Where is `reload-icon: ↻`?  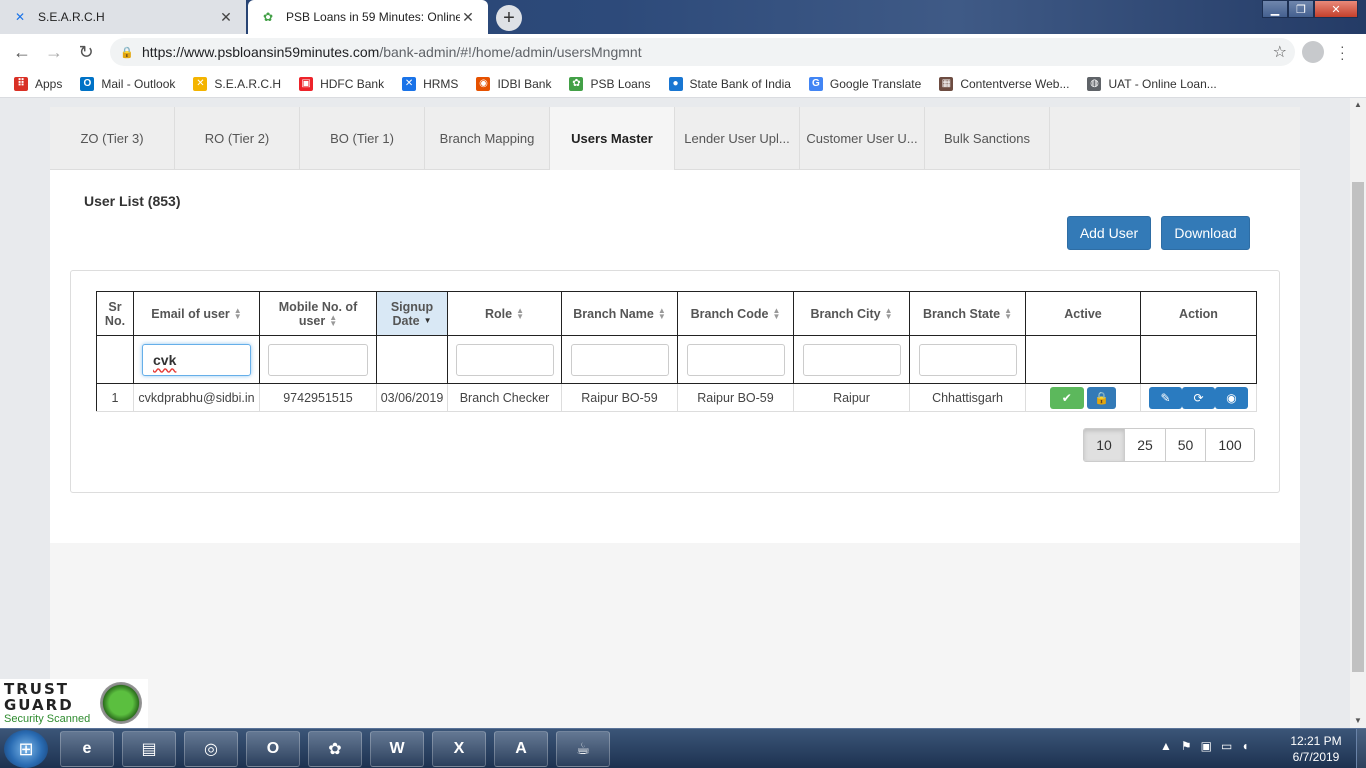 reload-icon: ↻ is located at coordinates (86, 52).